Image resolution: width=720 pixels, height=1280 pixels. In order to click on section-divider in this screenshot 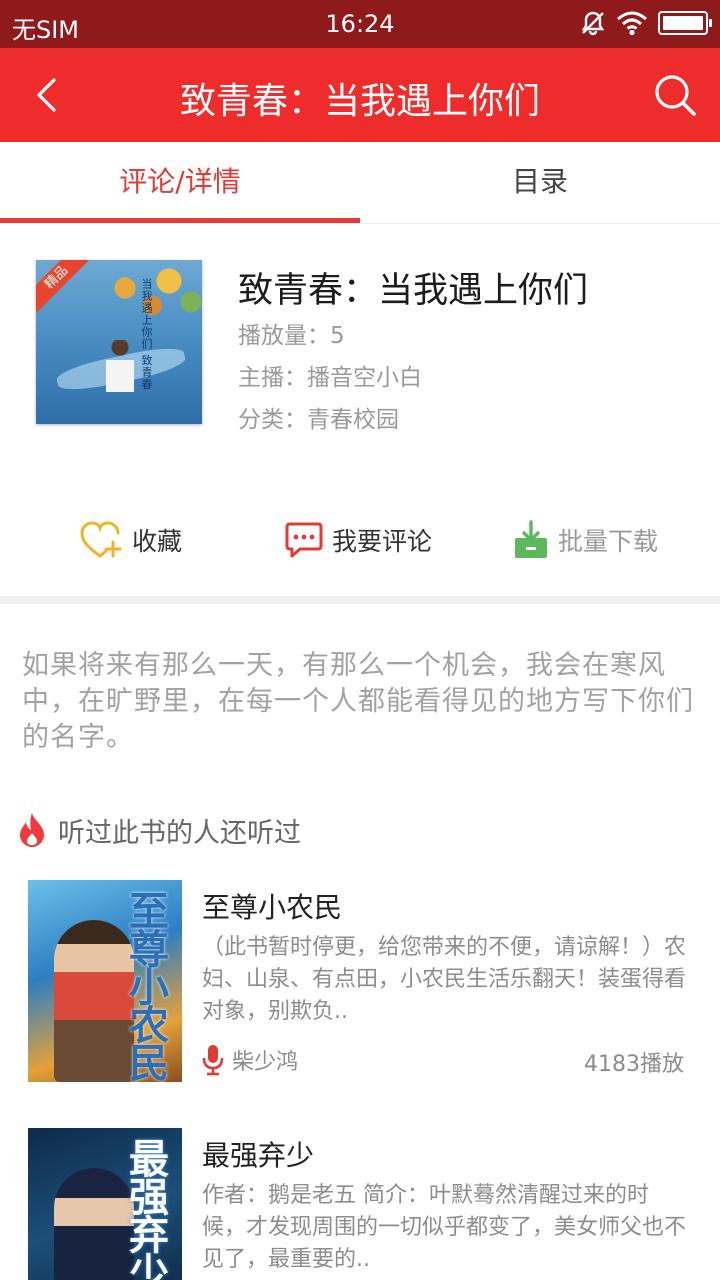, I will do `click(360, 600)`.